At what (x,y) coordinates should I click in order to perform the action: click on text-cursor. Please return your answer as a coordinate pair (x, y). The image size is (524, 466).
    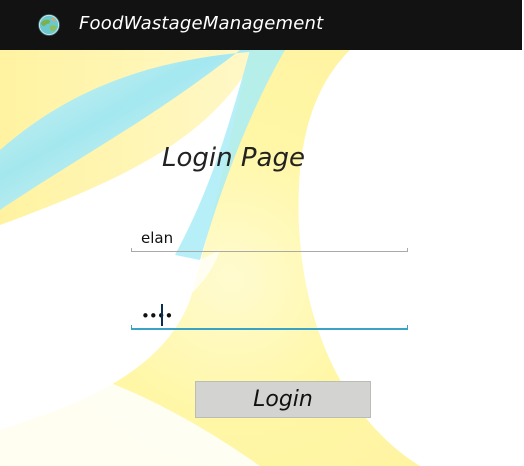
    Looking at the image, I should click on (162, 315).